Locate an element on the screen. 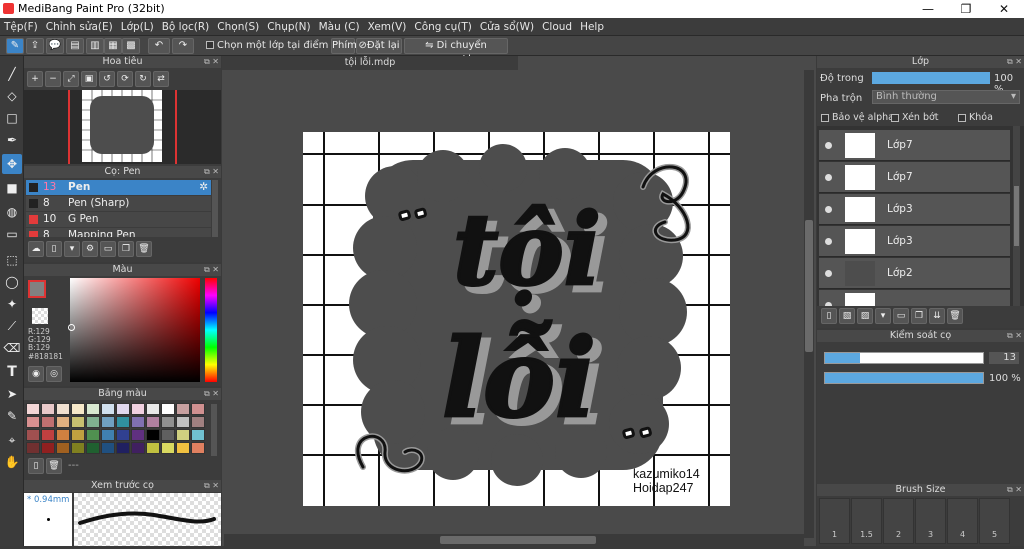  lock-checkbox is located at coordinates (962, 117).